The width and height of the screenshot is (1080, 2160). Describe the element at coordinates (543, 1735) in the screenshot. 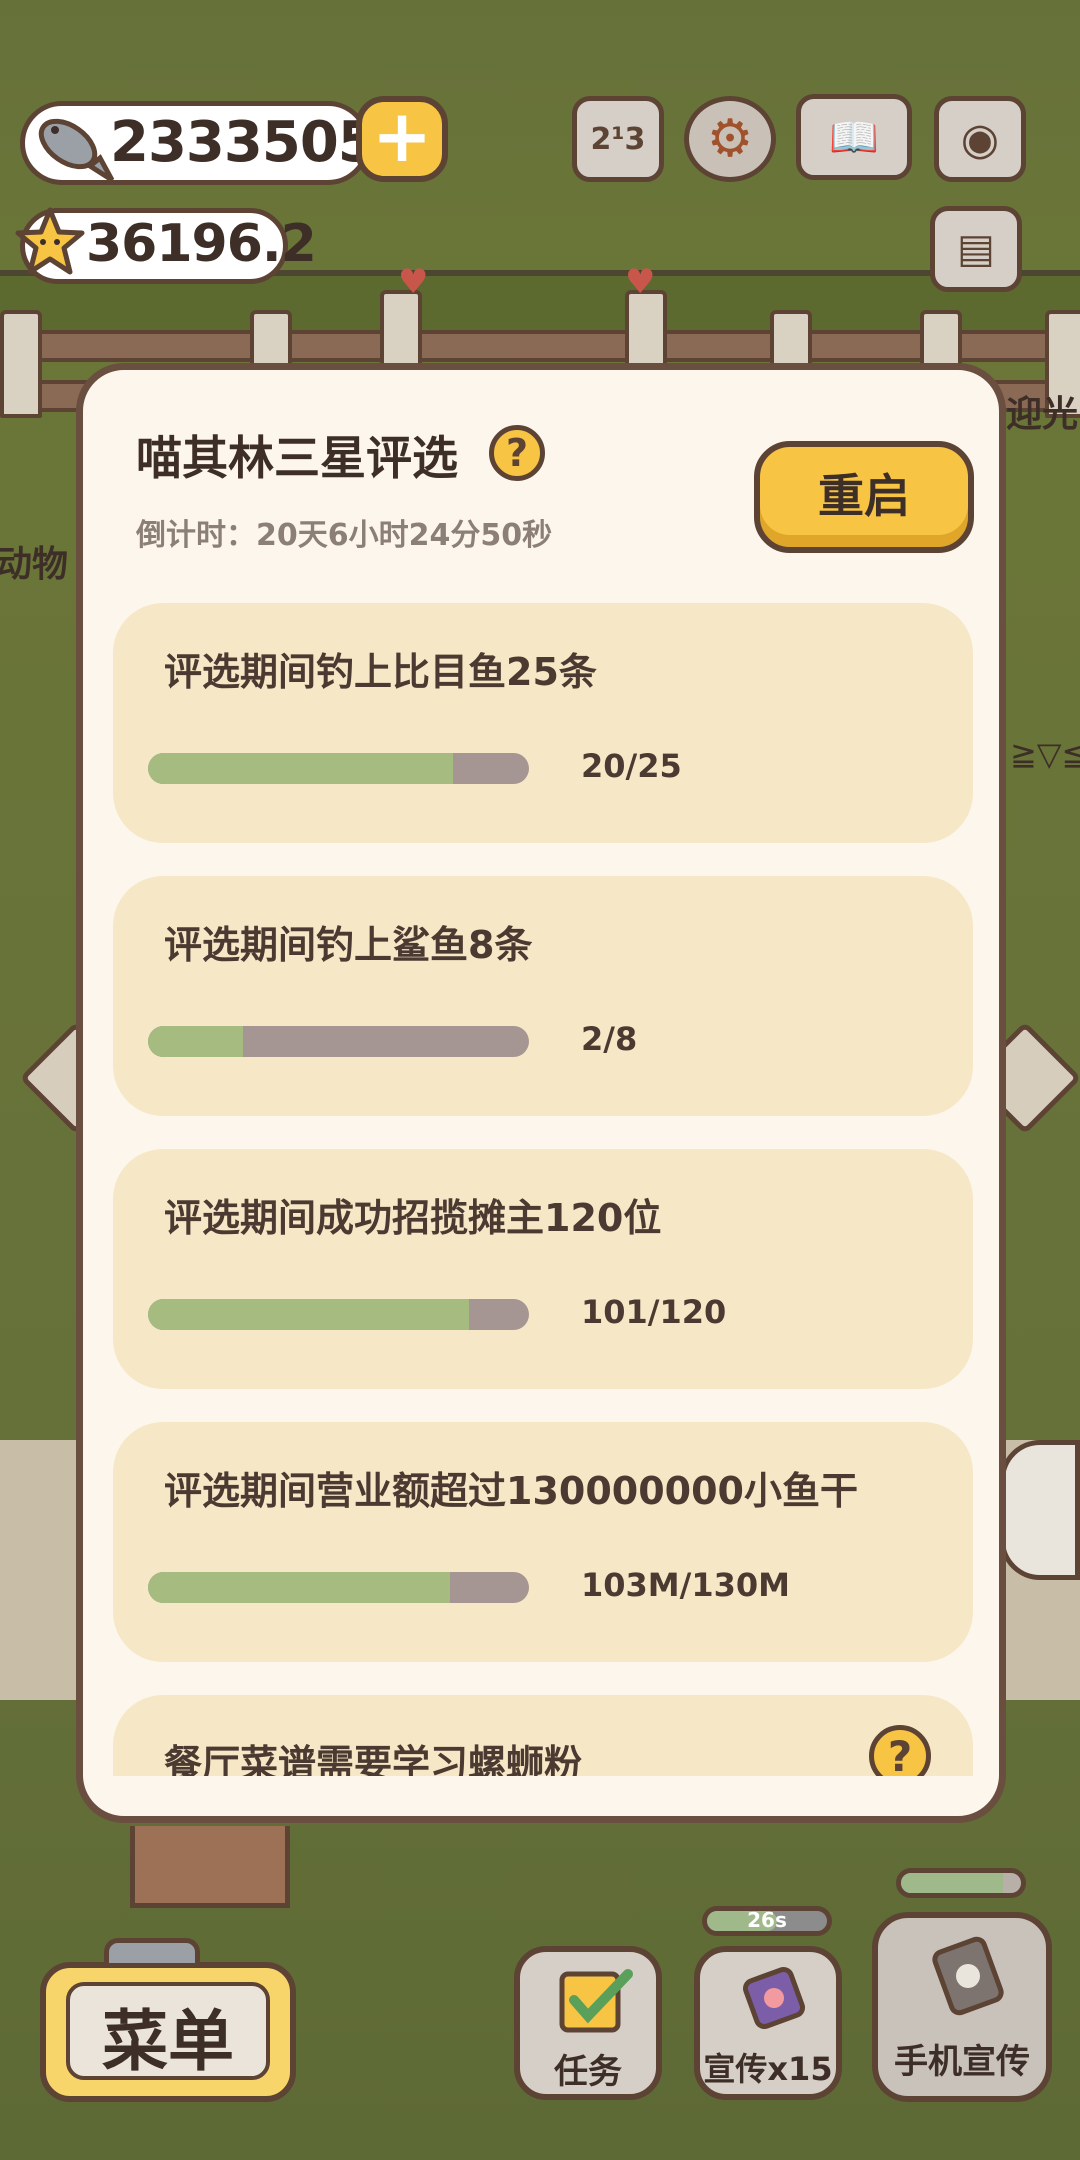

I see `task-card: 餐厅菜谱需要学习螺蛳粉 ?` at that location.